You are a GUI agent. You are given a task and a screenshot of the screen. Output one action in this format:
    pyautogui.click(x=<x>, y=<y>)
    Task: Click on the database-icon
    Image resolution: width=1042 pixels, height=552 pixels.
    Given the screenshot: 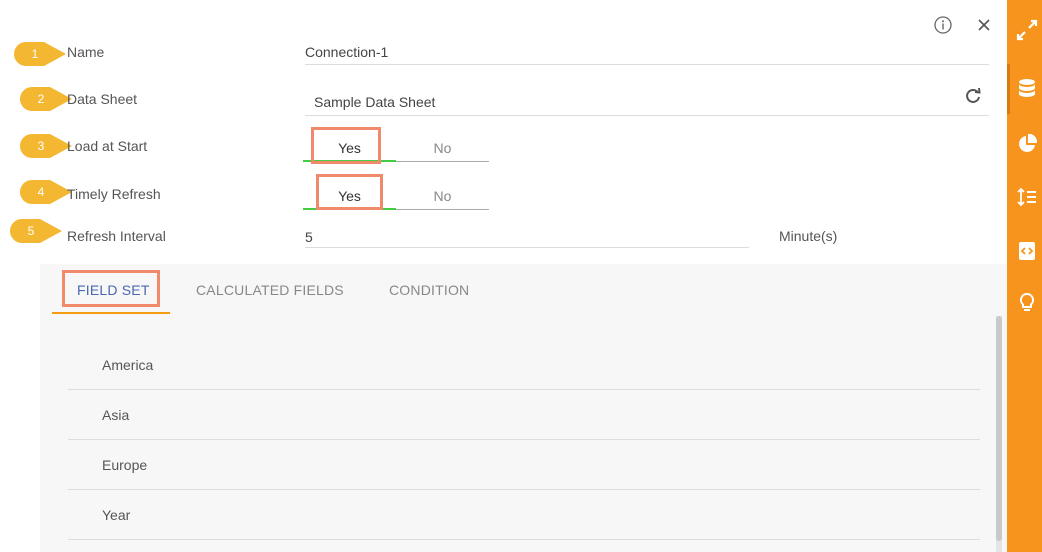 What is the action you would take?
    pyautogui.click(x=1027, y=89)
    